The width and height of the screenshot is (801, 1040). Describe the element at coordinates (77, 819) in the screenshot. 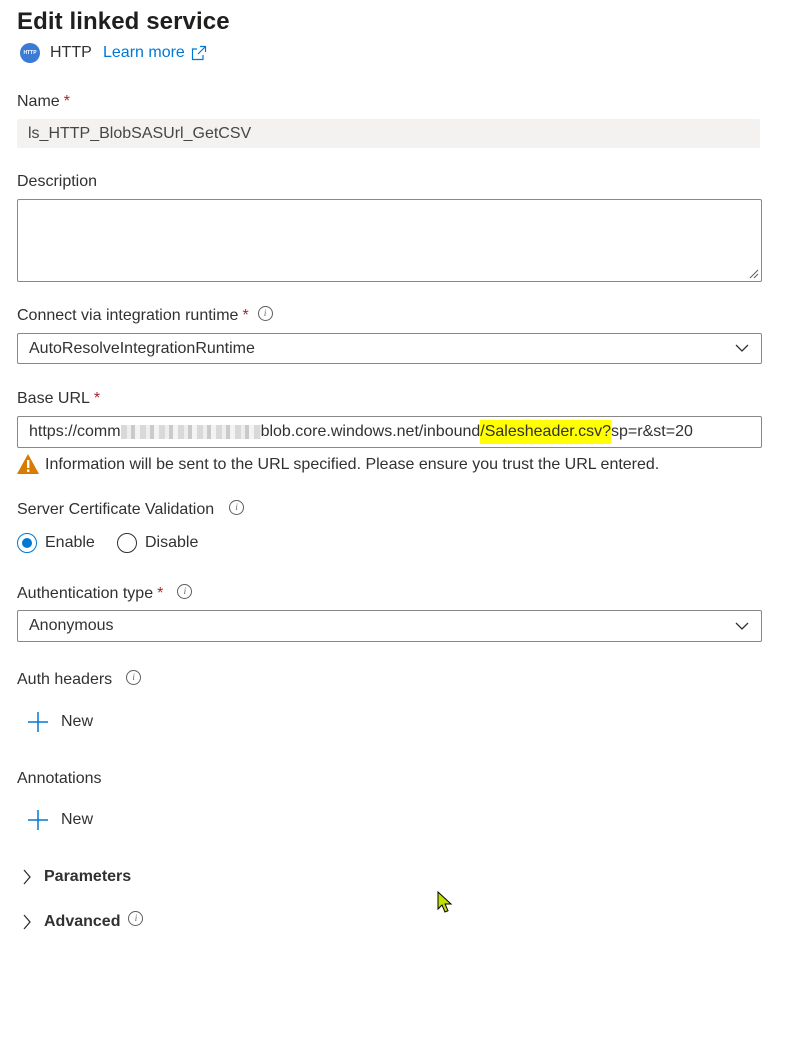

I see `add-annotation-label: New` at that location.